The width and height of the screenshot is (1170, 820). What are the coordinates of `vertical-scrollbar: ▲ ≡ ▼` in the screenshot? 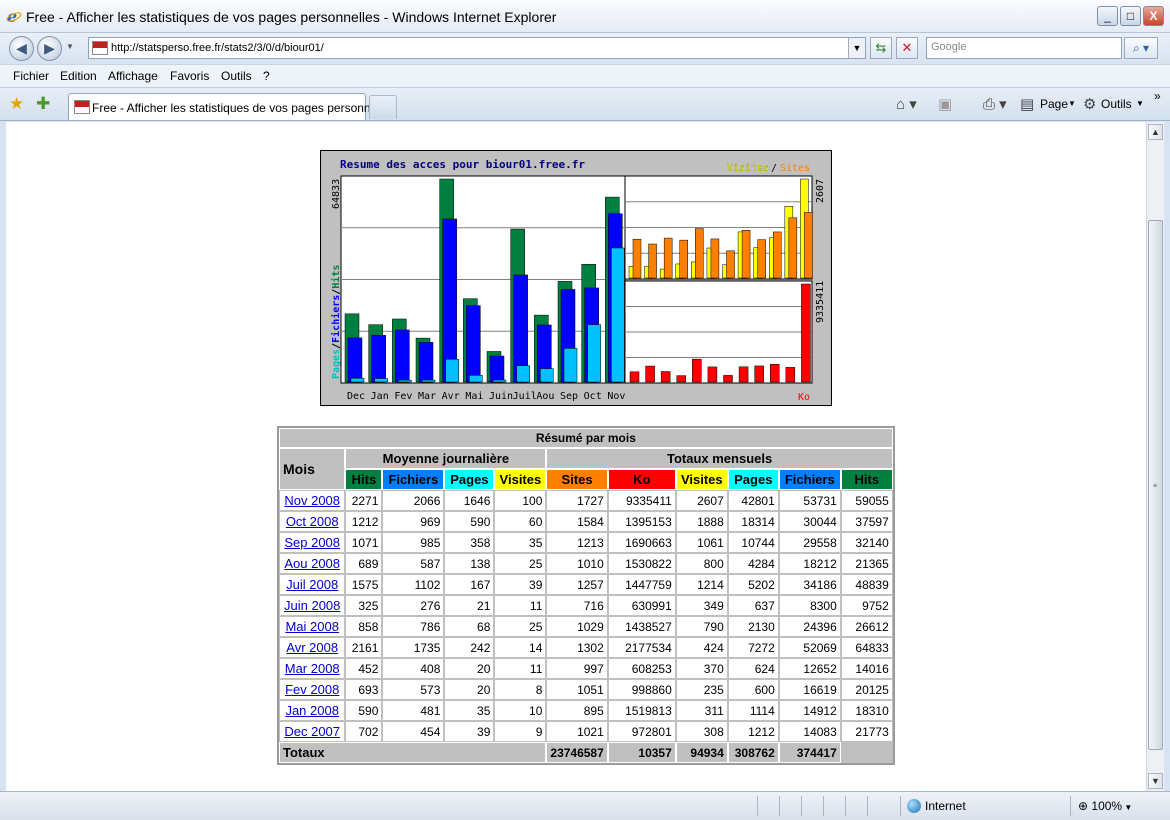 It's located at (1155, 456).